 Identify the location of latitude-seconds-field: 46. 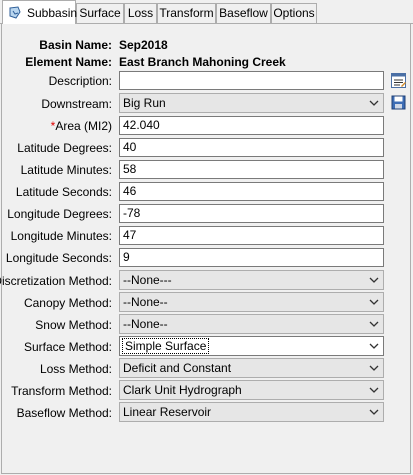
(251, 191).